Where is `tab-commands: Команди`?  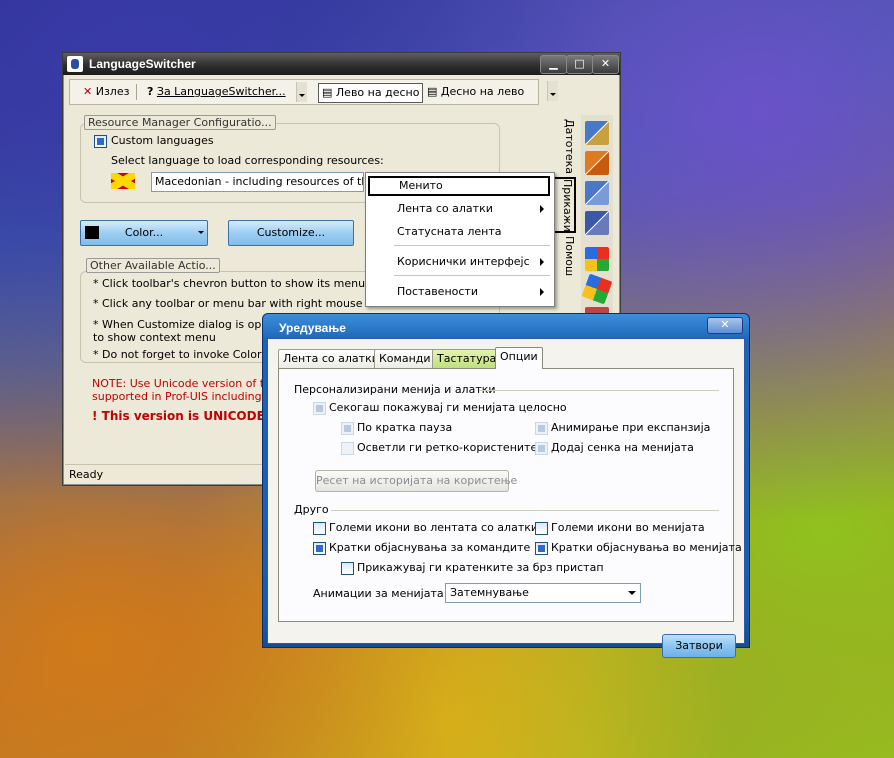 tab-commands: Команди is located at coordinates (405, 358).